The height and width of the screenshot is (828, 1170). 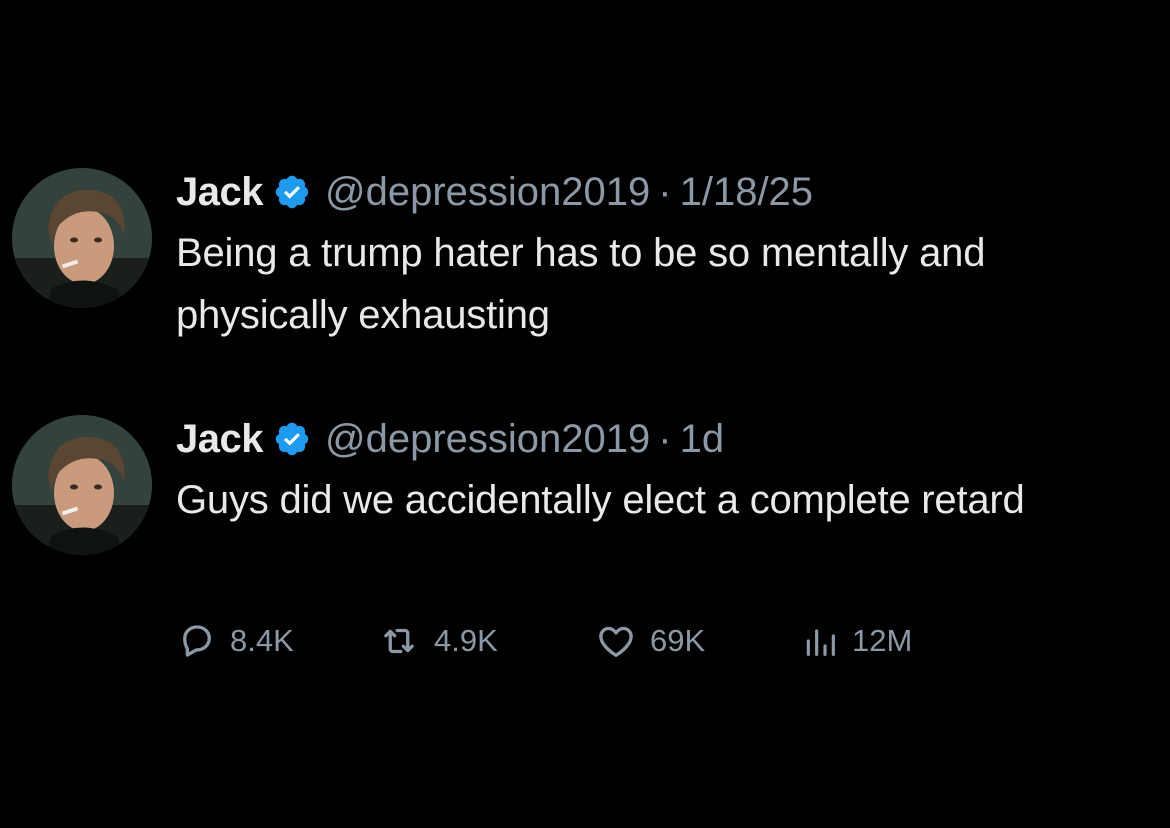 I want to click on repost-button: 4.9K, so click(x=485, y=641).